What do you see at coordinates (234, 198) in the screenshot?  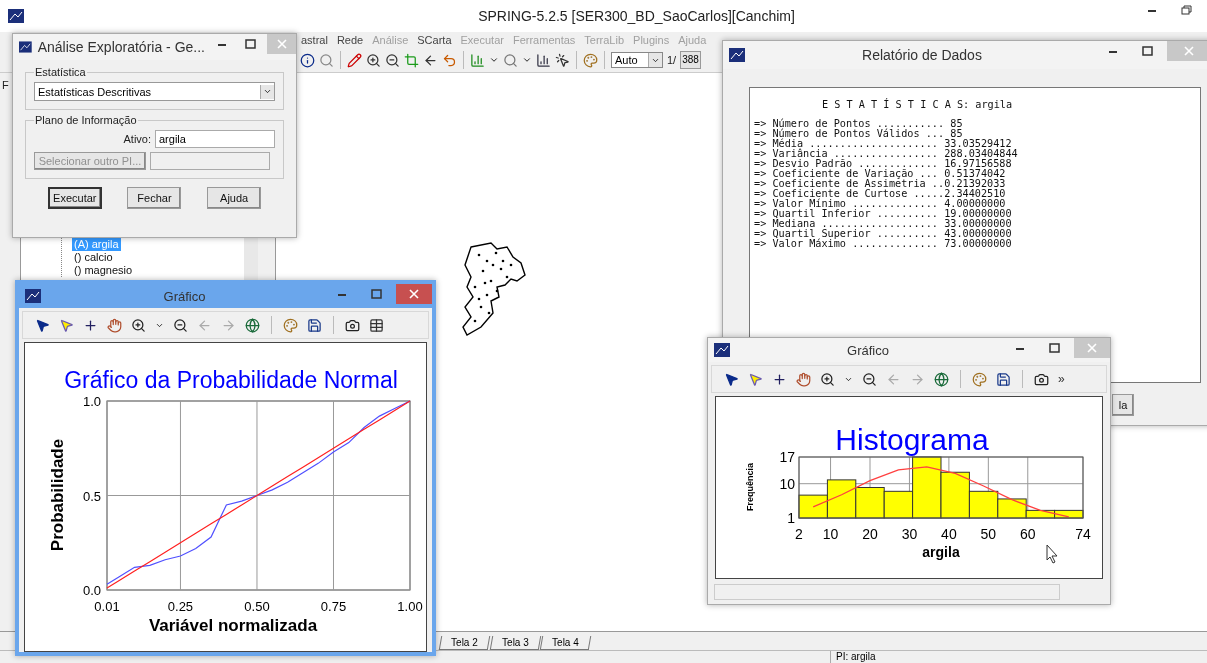 I see `dialog-button: Ajuda` at bounding box center [234, 198].